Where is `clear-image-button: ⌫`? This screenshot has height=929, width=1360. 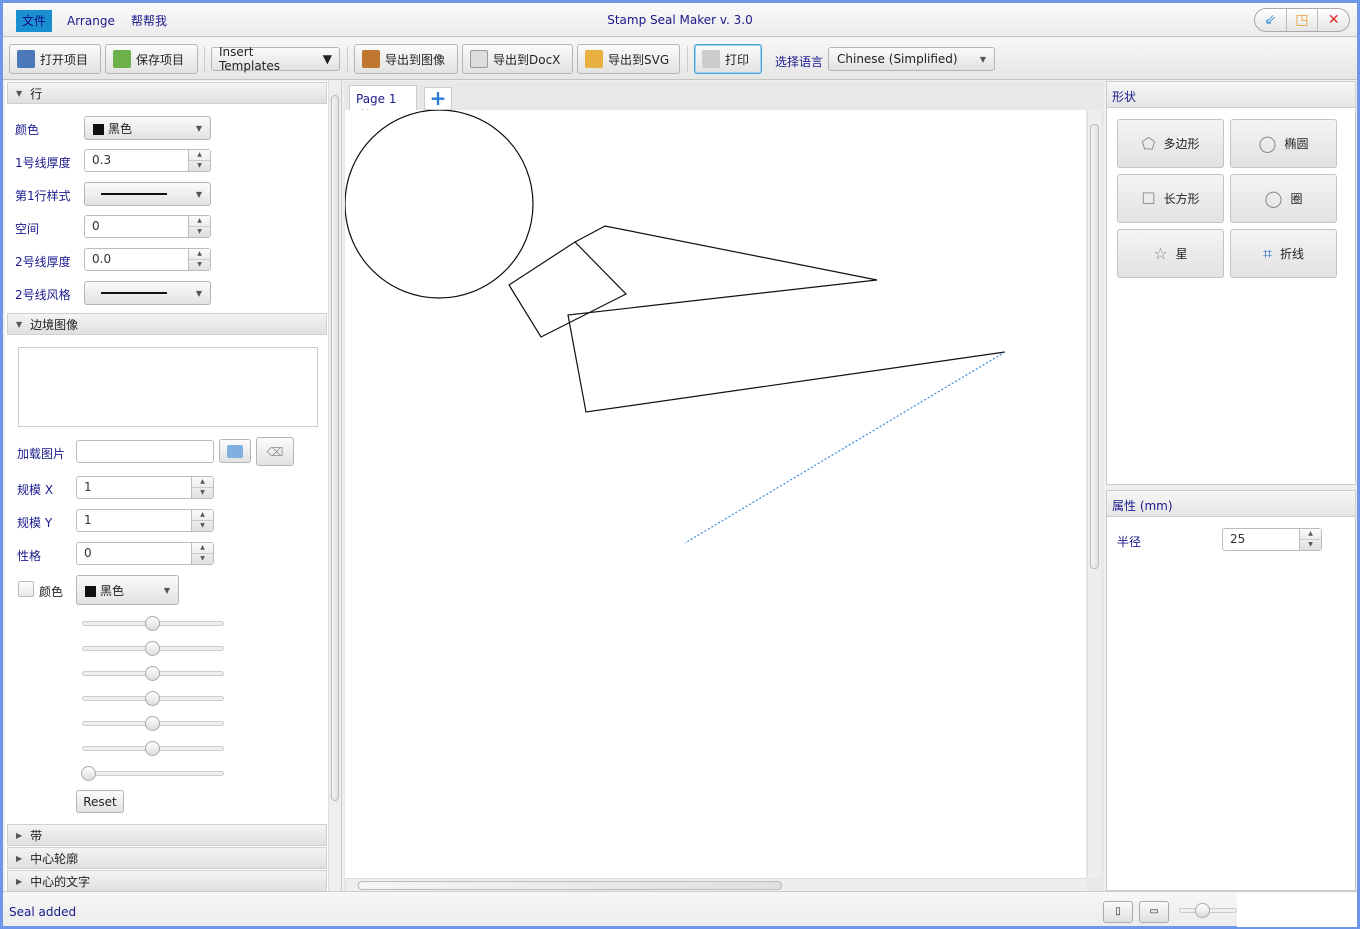 clear-image-button: ⌫ is located at coordinates (275, 451).